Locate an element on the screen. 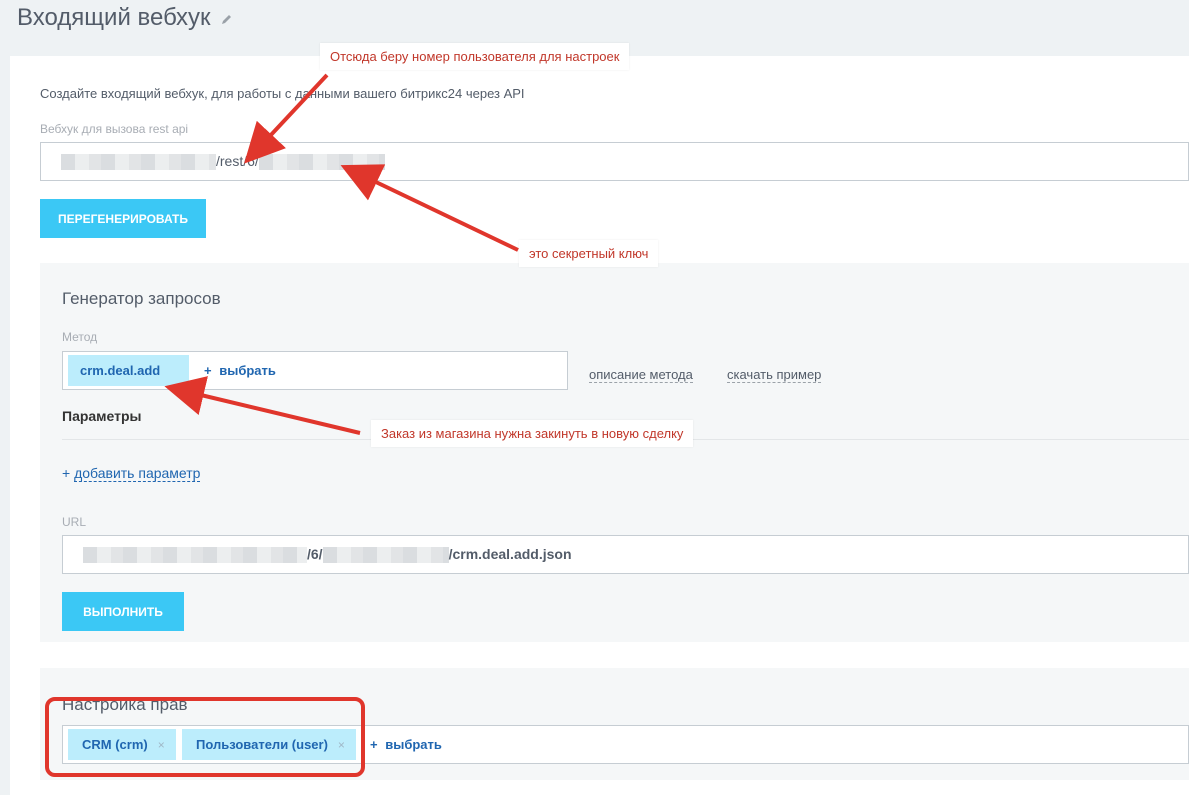 Image resolution: width=1189 pixels, height=795 pixels. method-description-text: описание метода is located at coordinates (641, 375).